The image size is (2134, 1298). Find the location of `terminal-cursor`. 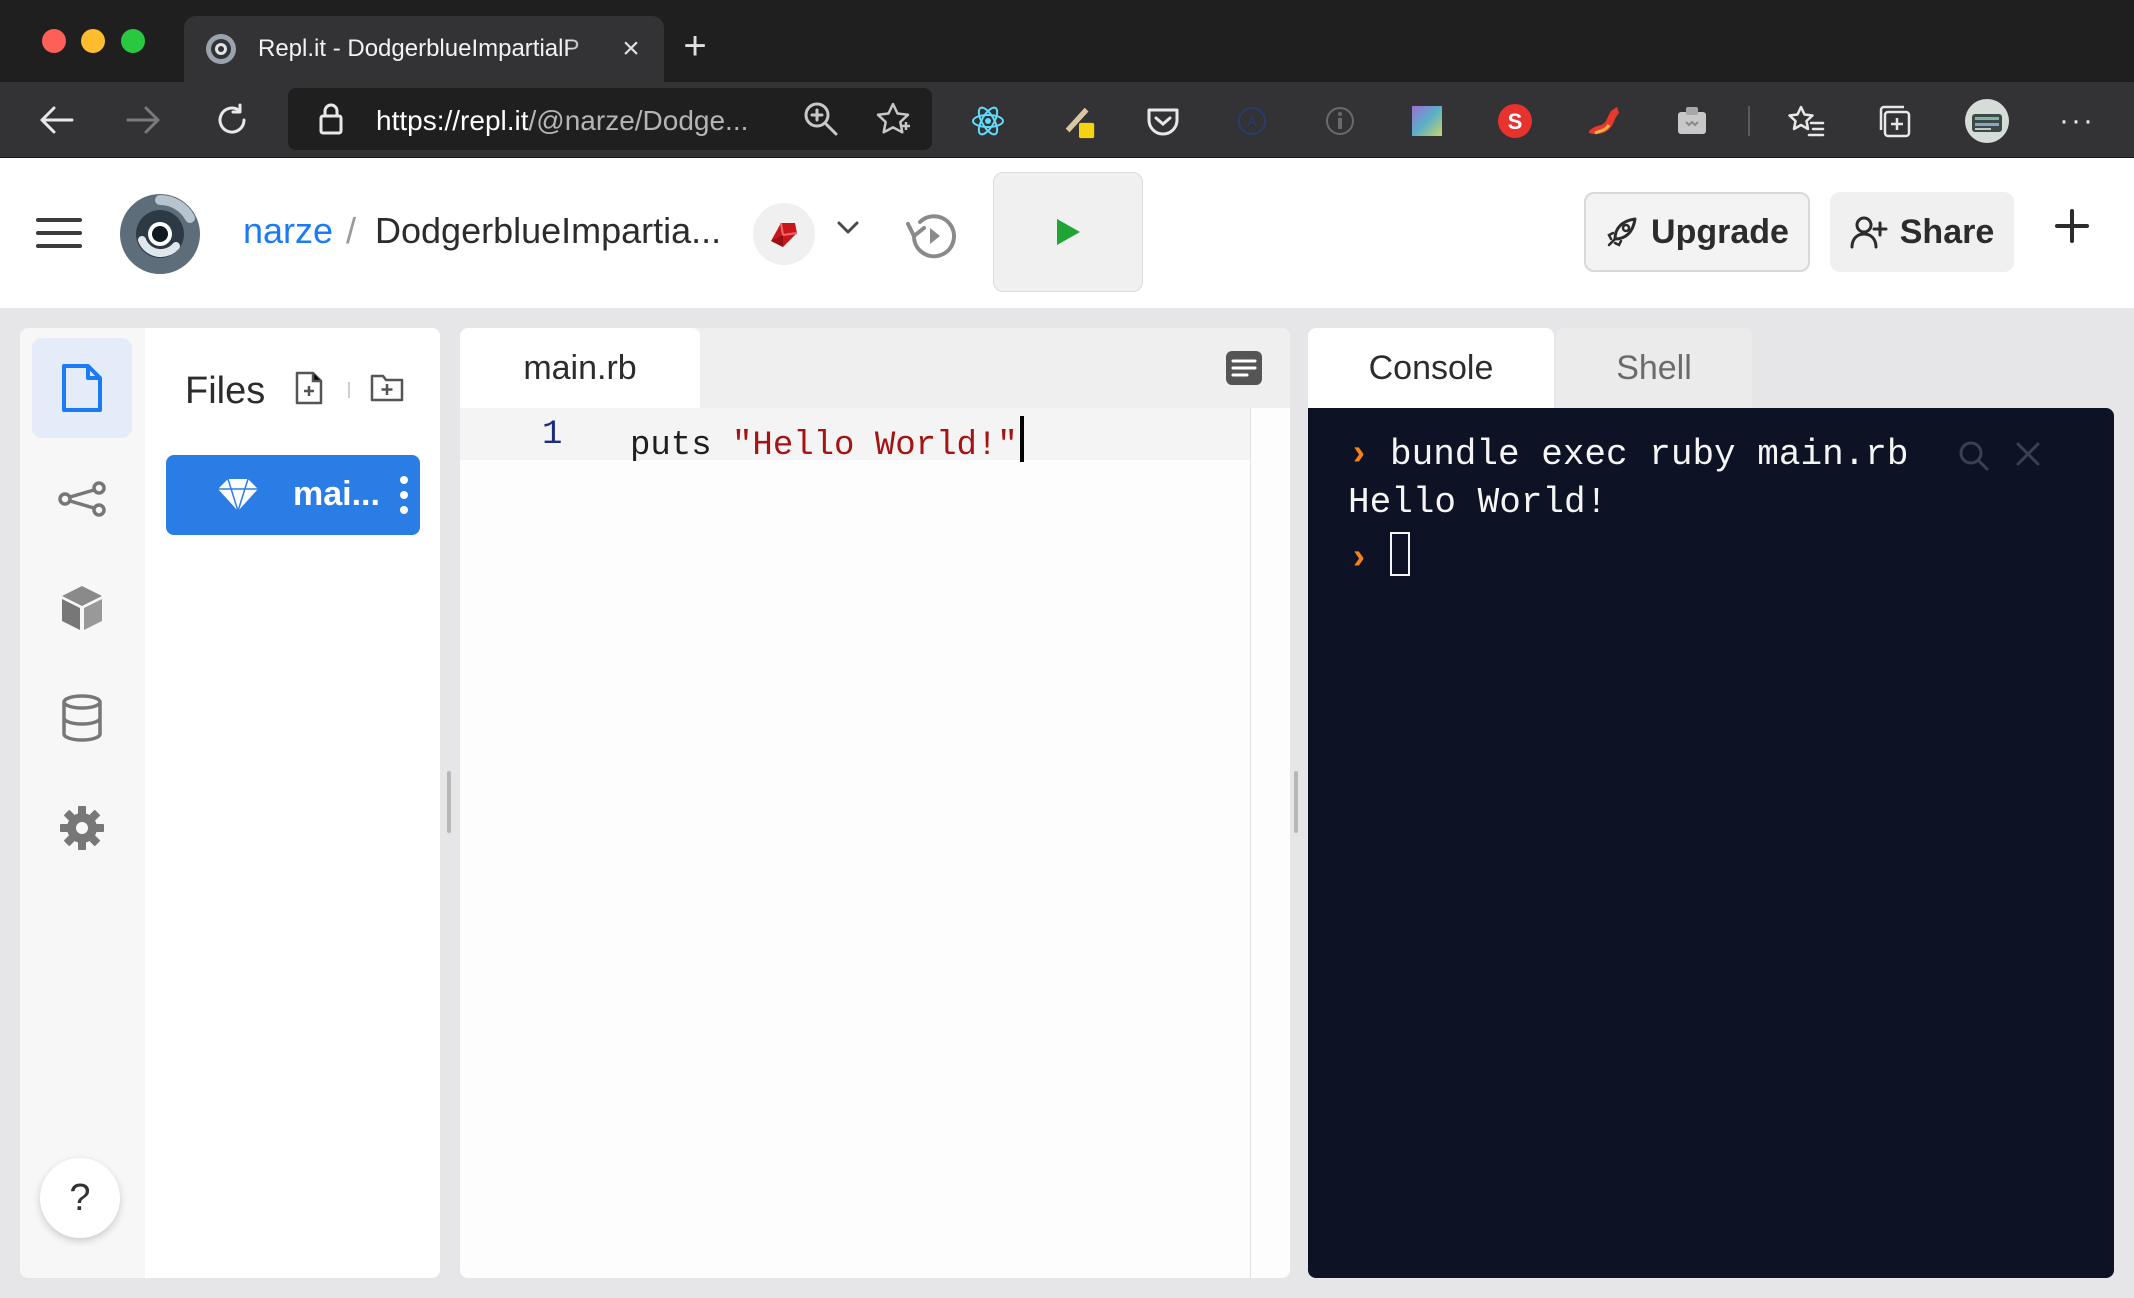

terminal-cursor is located at coordinates (1400, 554).